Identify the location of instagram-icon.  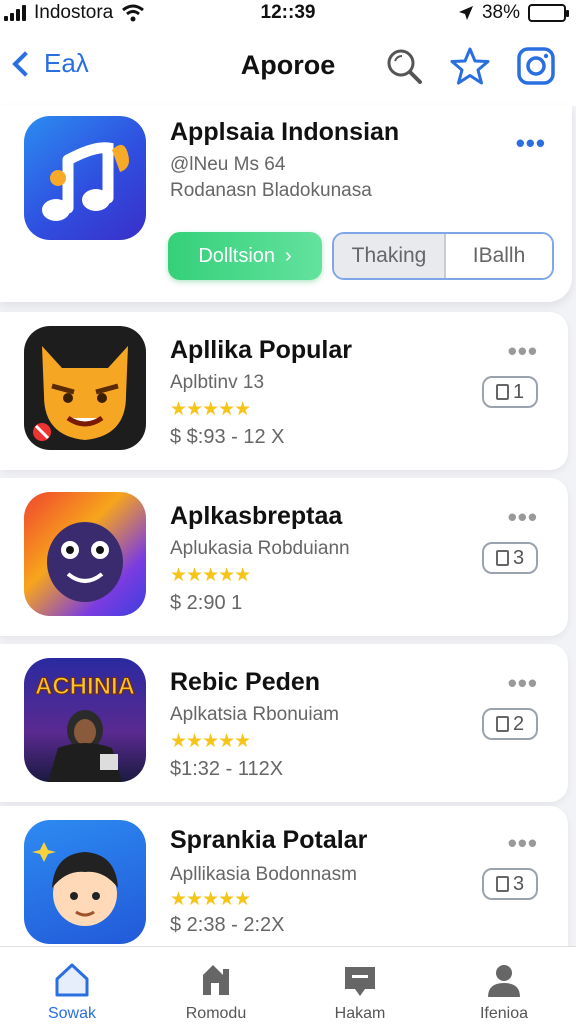
(536, 66).